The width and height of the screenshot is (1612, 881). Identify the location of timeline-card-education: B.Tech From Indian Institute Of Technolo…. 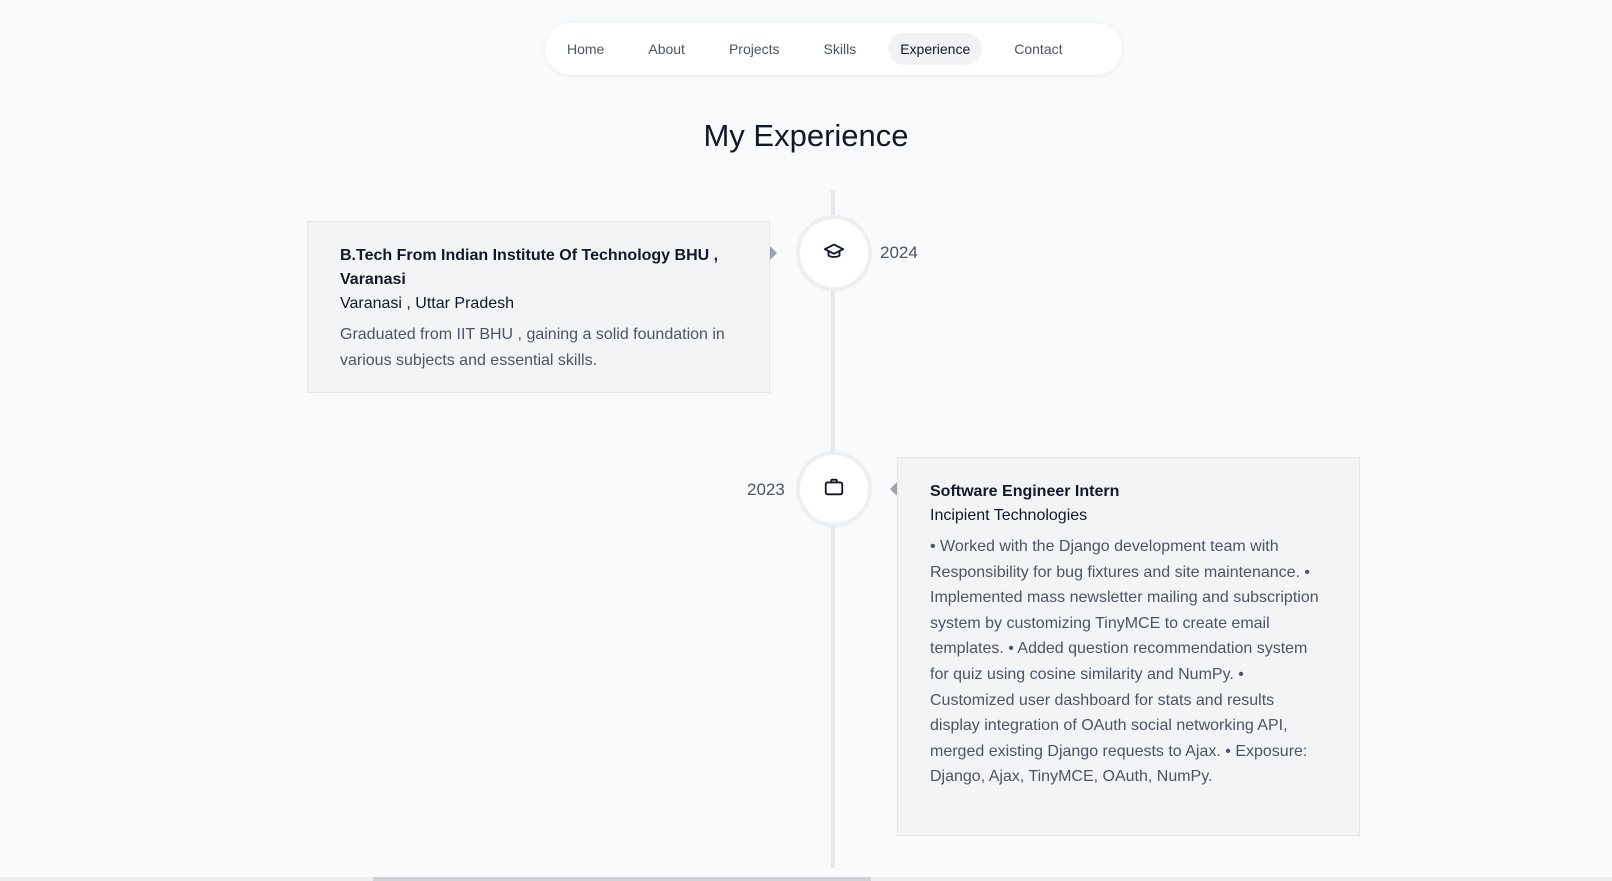
(538, 307).